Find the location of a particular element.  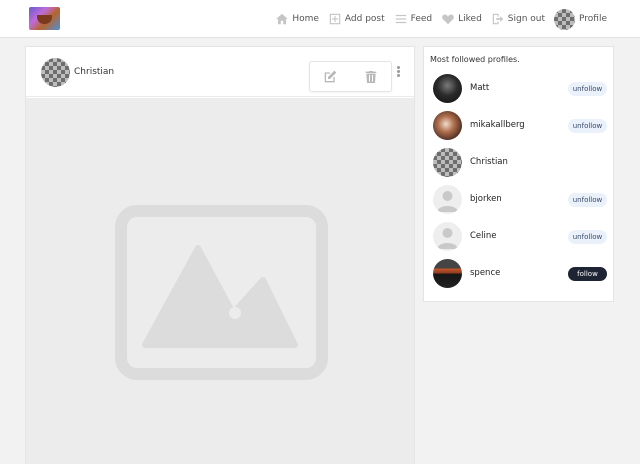

post-author-avatar is located at coordinates (55, 72).